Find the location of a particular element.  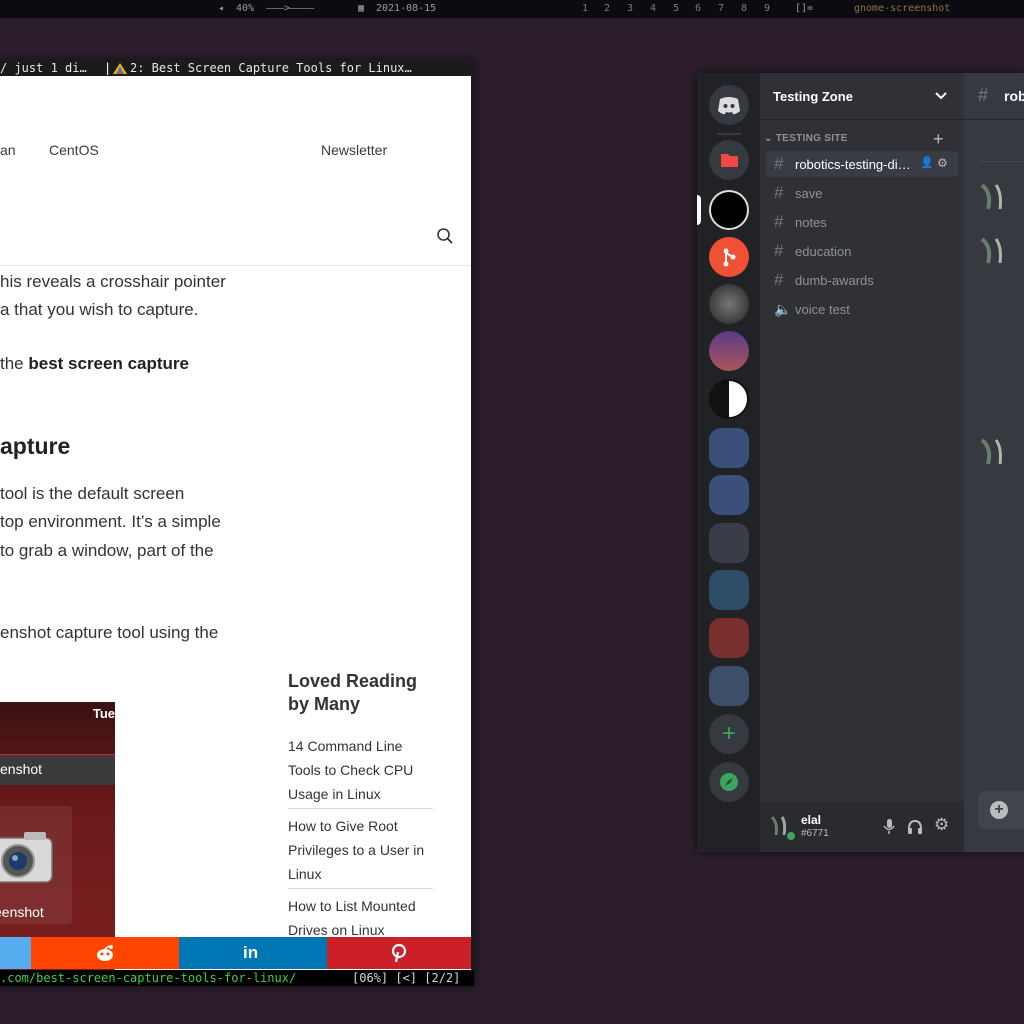

channel-name: education is located at coordinates (823, 251).